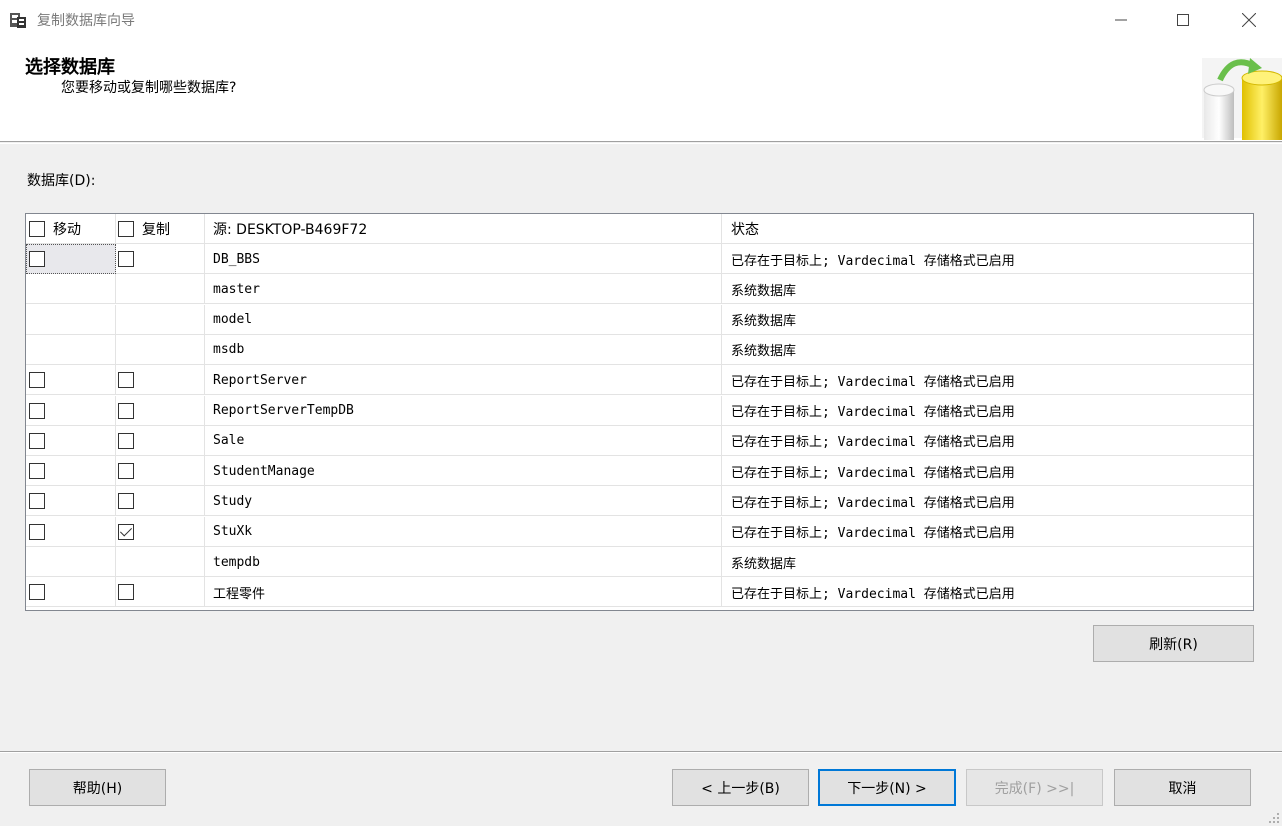  Describe the element at coordinates (740, 787) in the screenshot. I see `back-button: < 上一步(B)` at that location.